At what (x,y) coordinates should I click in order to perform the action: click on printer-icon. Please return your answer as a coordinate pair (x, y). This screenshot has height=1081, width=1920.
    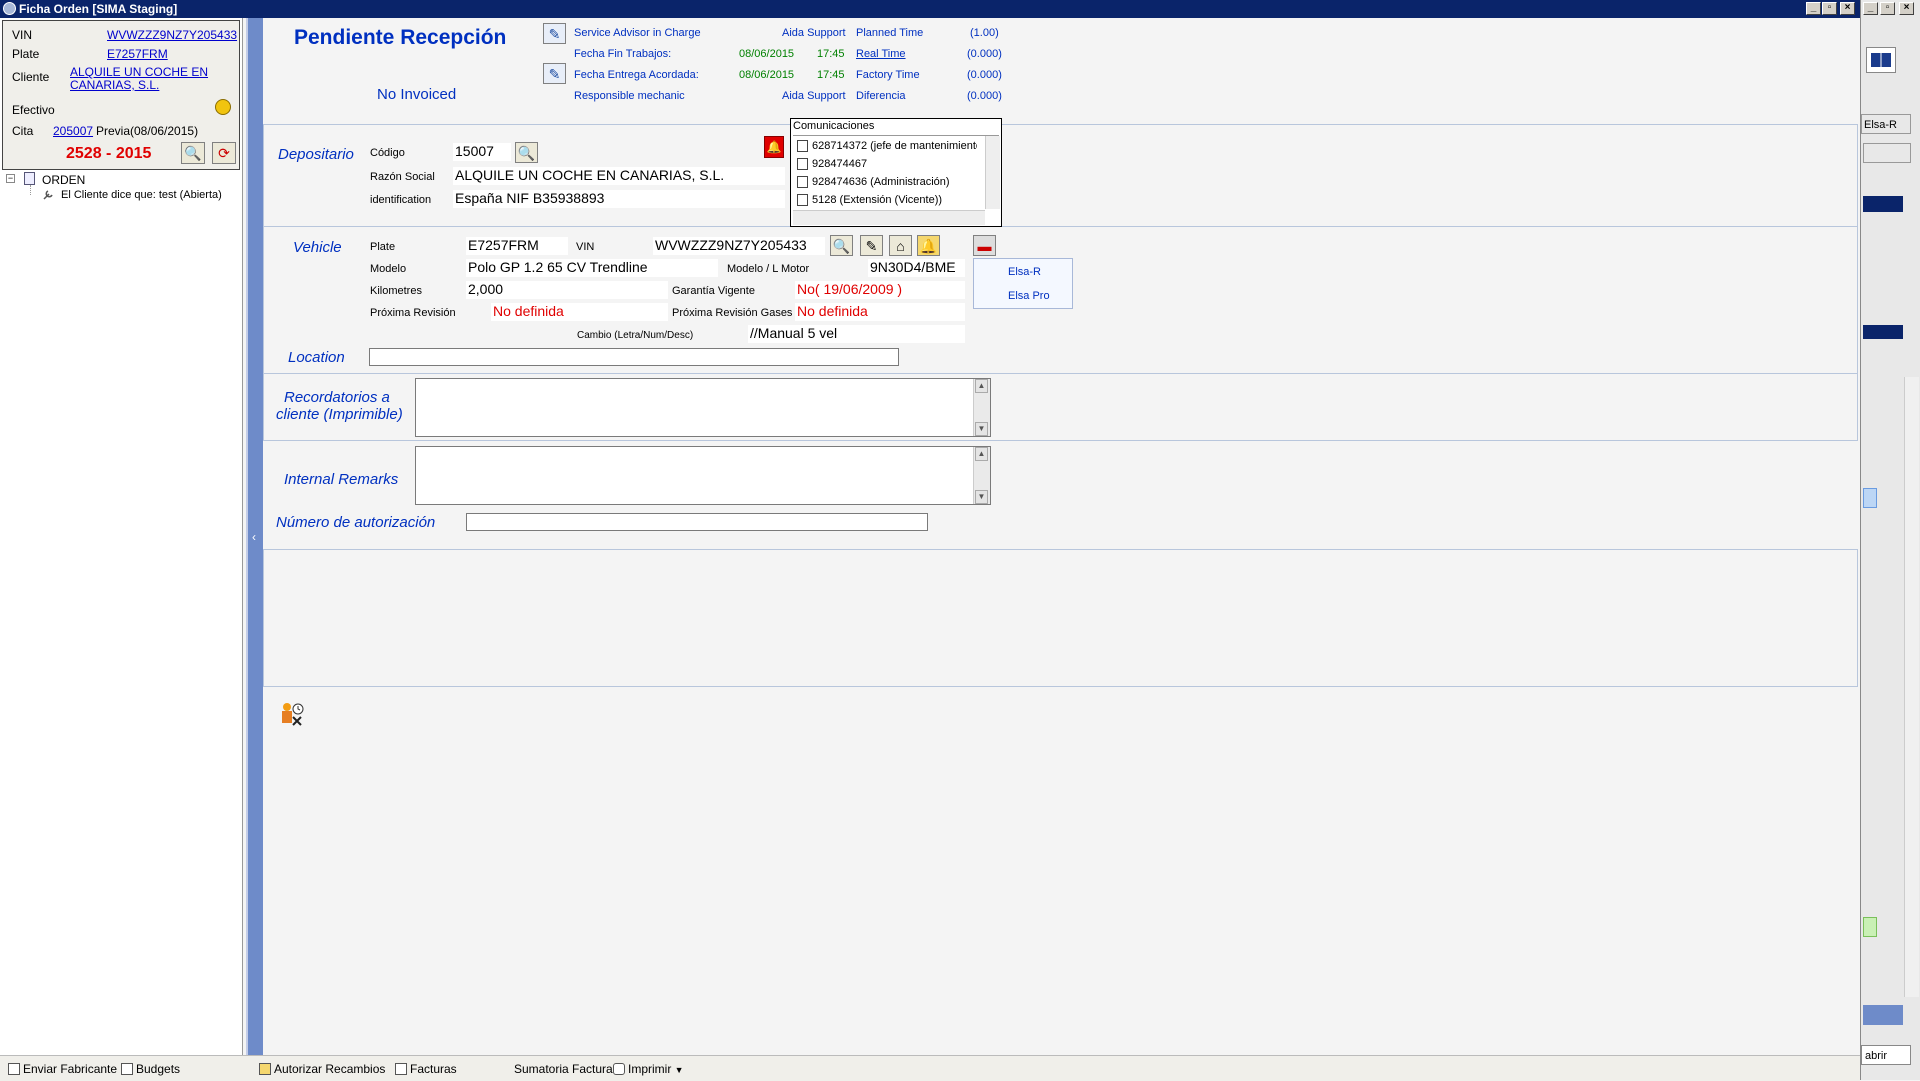
    Looking at the image, I should click on (619, 1069).